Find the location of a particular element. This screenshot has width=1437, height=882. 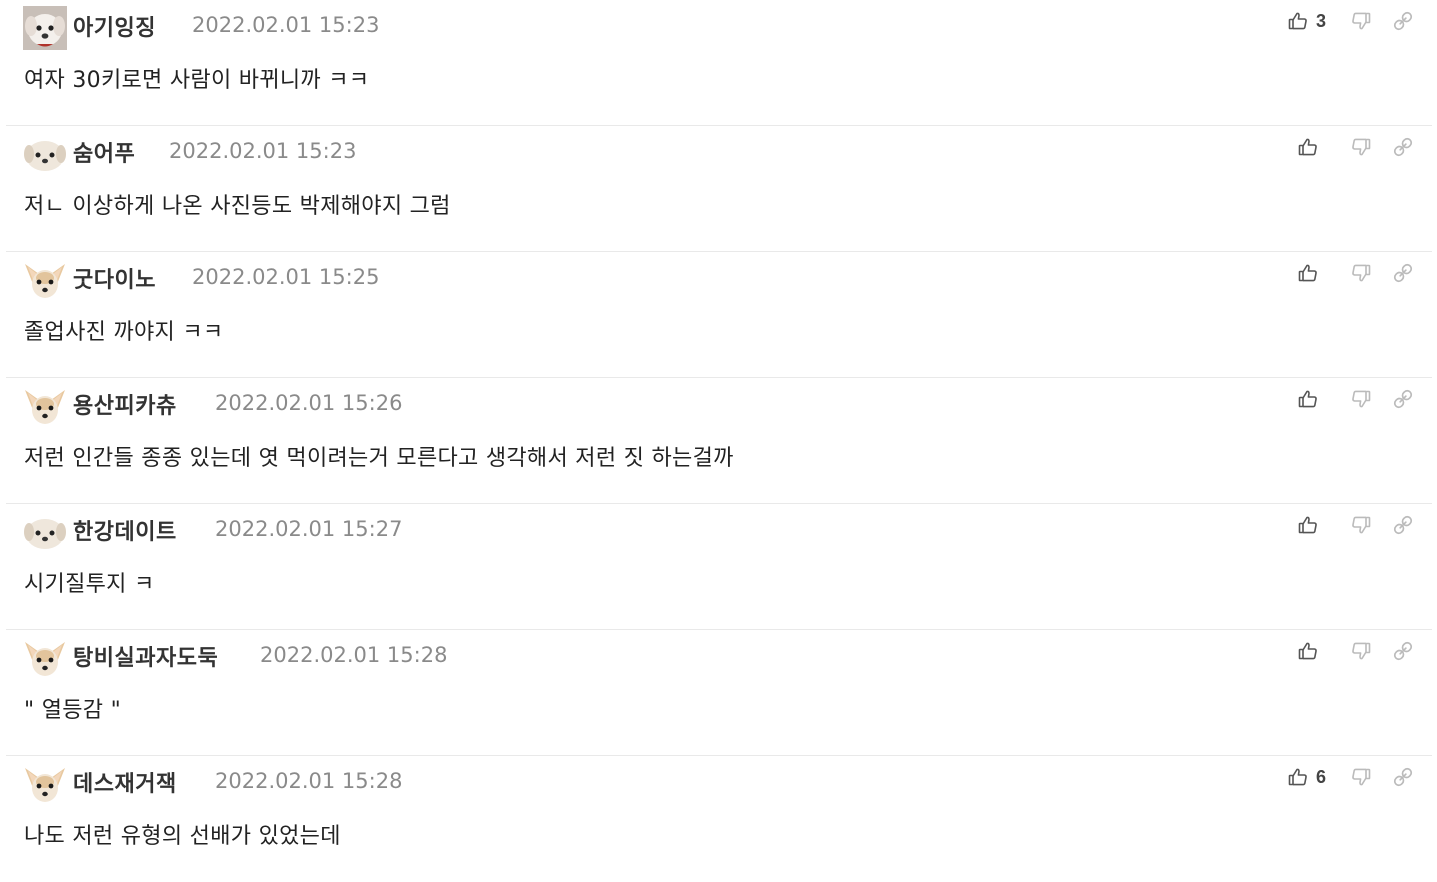

comment-body: 여자 30키로면 사람이 바뀌니까 ㅋㅋ is located at coordinates (197, 80).